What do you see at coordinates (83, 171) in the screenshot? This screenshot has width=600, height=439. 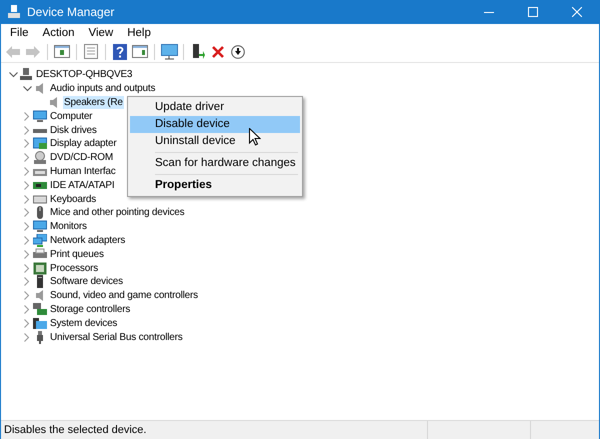 I see `tree-item: Human Interfac` at bounding box center [83, 171].